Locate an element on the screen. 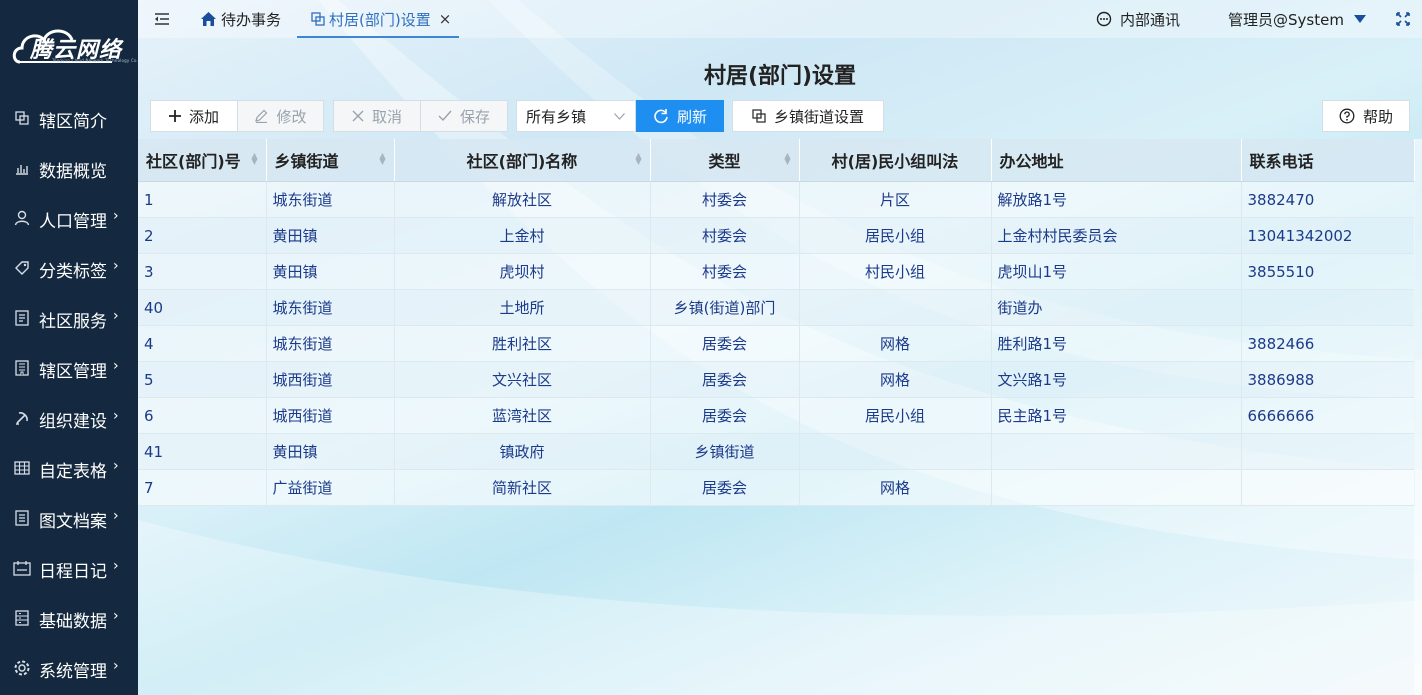 The image size is (1422, 695). sidebar-item-9: 日程日记 › is located at coordinates (69, 569).